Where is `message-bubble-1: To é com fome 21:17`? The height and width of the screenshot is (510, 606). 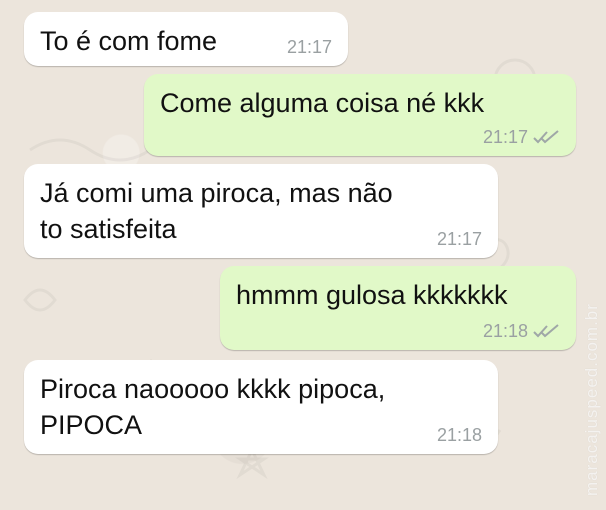
message-bubble-1: To é com fome 21:17 is located at coordinates (186, 39).